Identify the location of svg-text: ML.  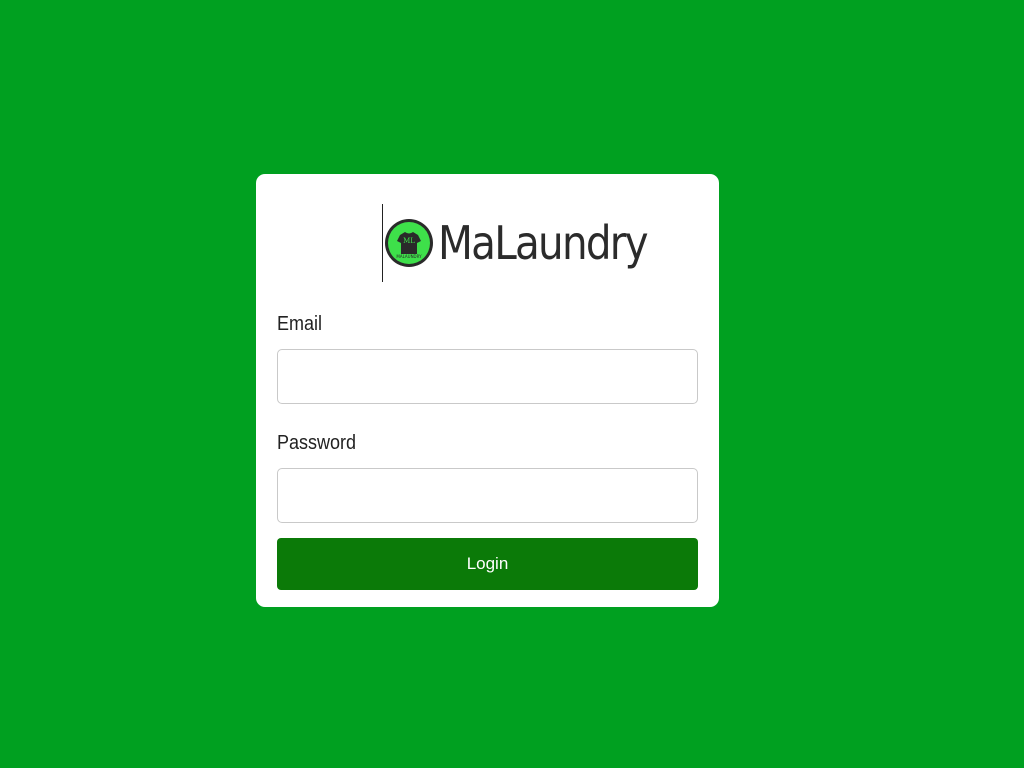
(409, 241).